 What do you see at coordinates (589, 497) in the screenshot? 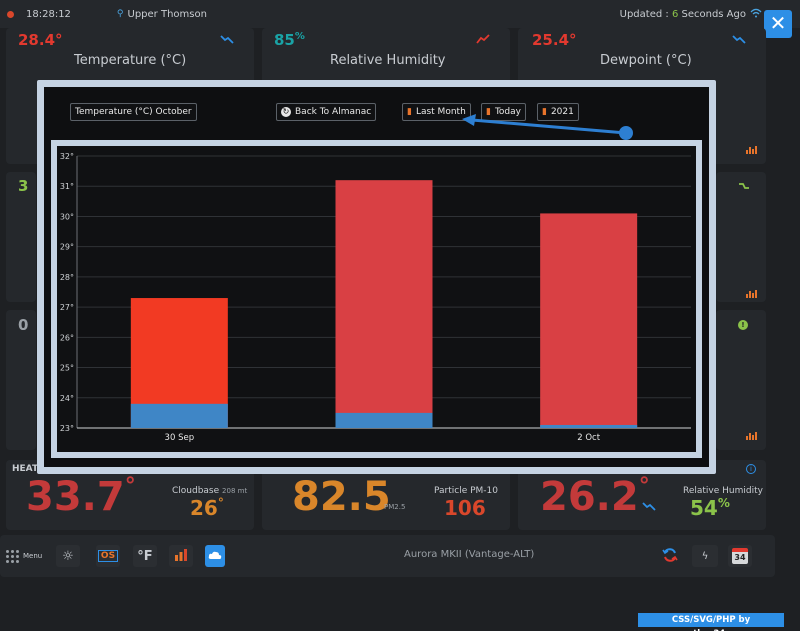
I see `dewpoint-bottom-number: 26.2` at bounding box center [589, 497].